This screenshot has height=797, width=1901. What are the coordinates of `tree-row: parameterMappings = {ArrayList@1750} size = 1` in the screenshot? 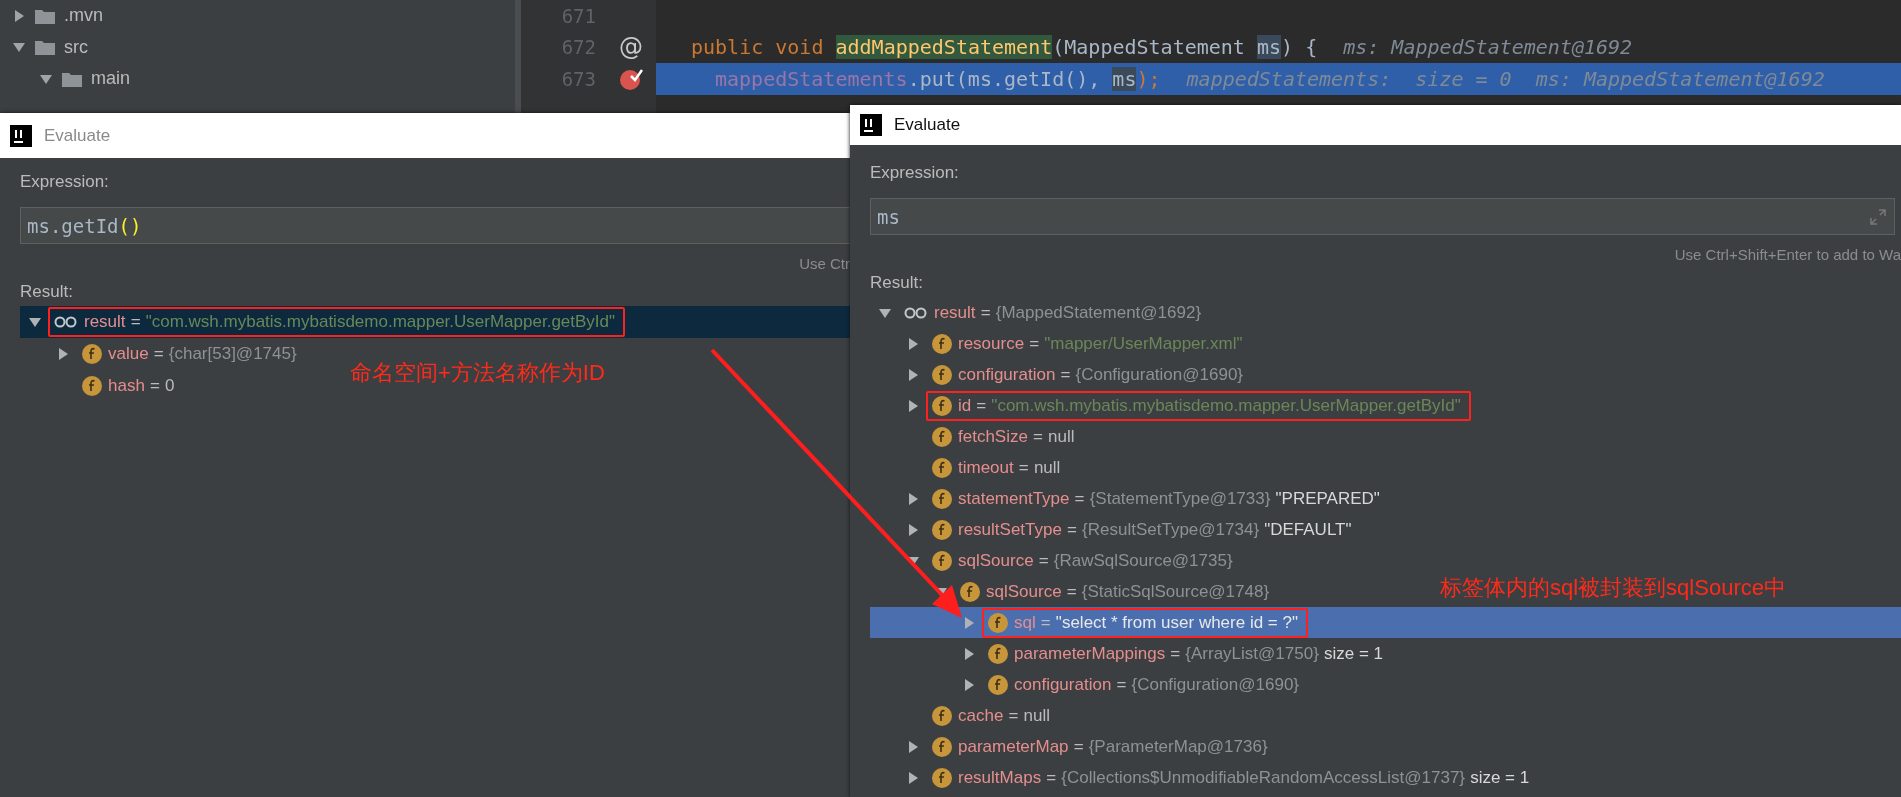 It's located at (1131, 653).